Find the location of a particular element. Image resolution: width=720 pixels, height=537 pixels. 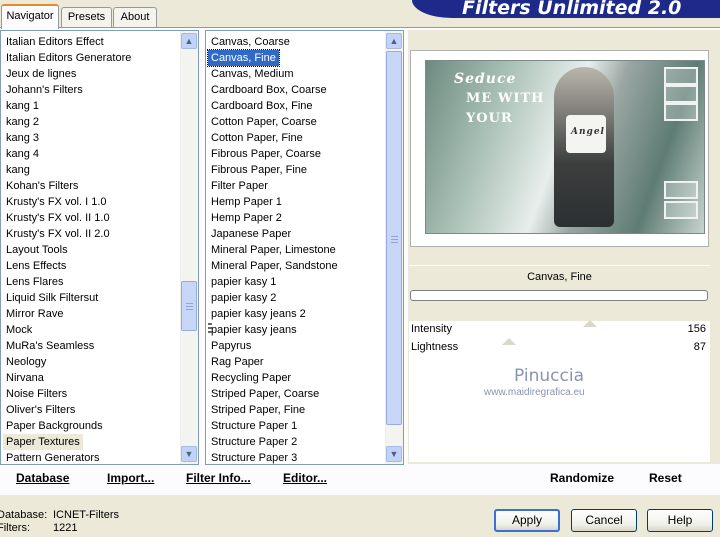

list-item: kang 3 is located at coordinates (22, 138).